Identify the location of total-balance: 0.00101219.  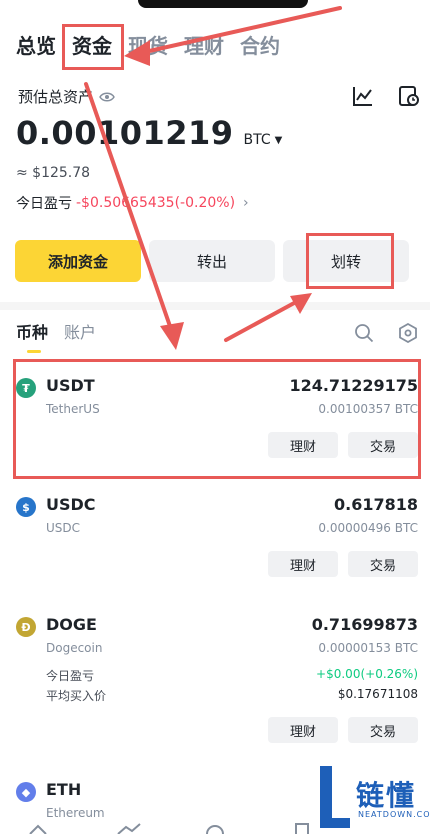
(125, 133).